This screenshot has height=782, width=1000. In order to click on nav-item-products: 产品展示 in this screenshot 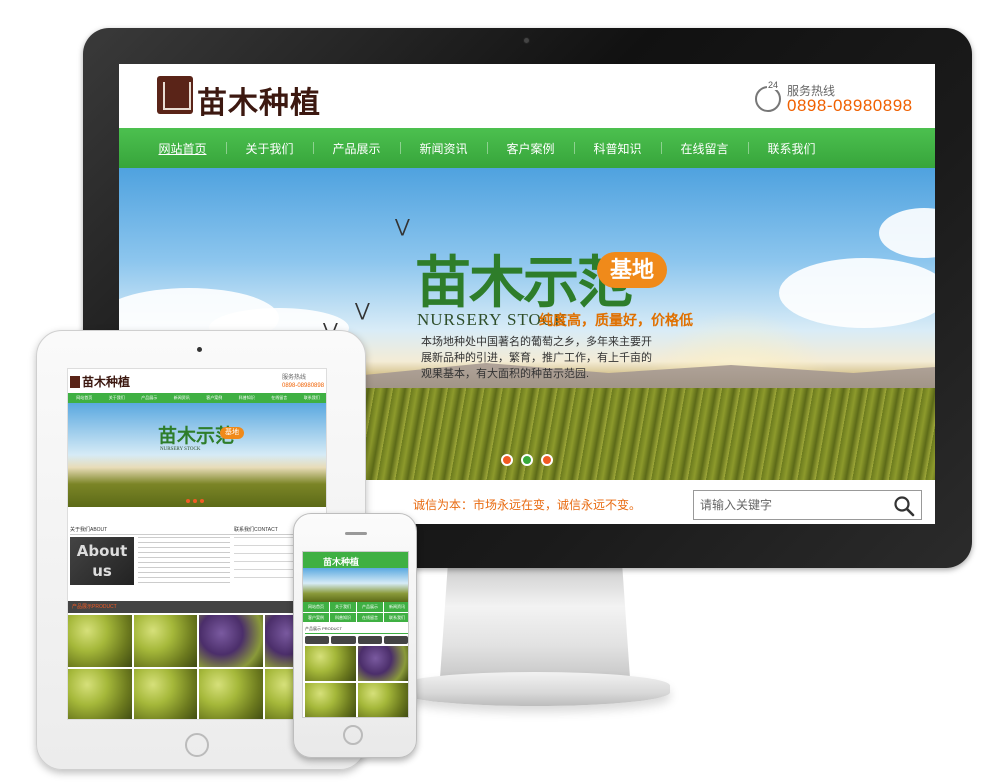, I will do `click(356, 148)`.